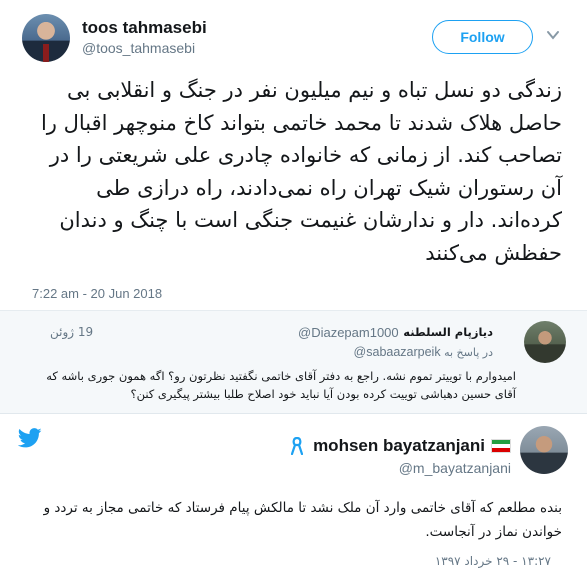  What do you see at coordinates (493, 561) in the screenshot?
I see `tweet-date: ۱۳:۲۷ - ۲۹ خرداد ۱۳۹۷` at bounding box center [493, 561].